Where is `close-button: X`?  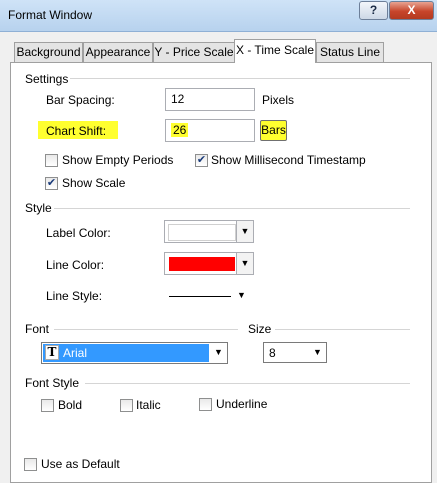 close-button: X is located at coordinates (411, 10).